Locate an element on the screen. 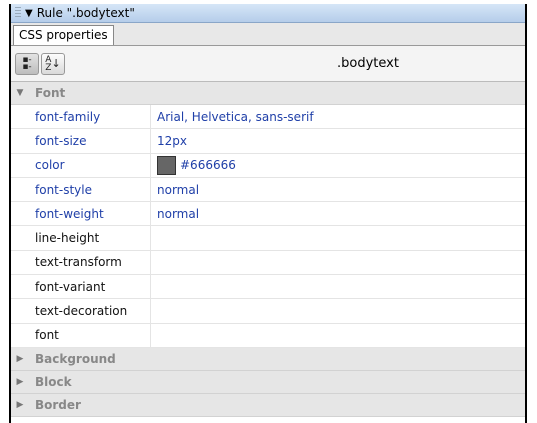 The width and height of the screenshot is (537, 423). category-view-button: ▪- ▪- is located at coordinates (27, 63).